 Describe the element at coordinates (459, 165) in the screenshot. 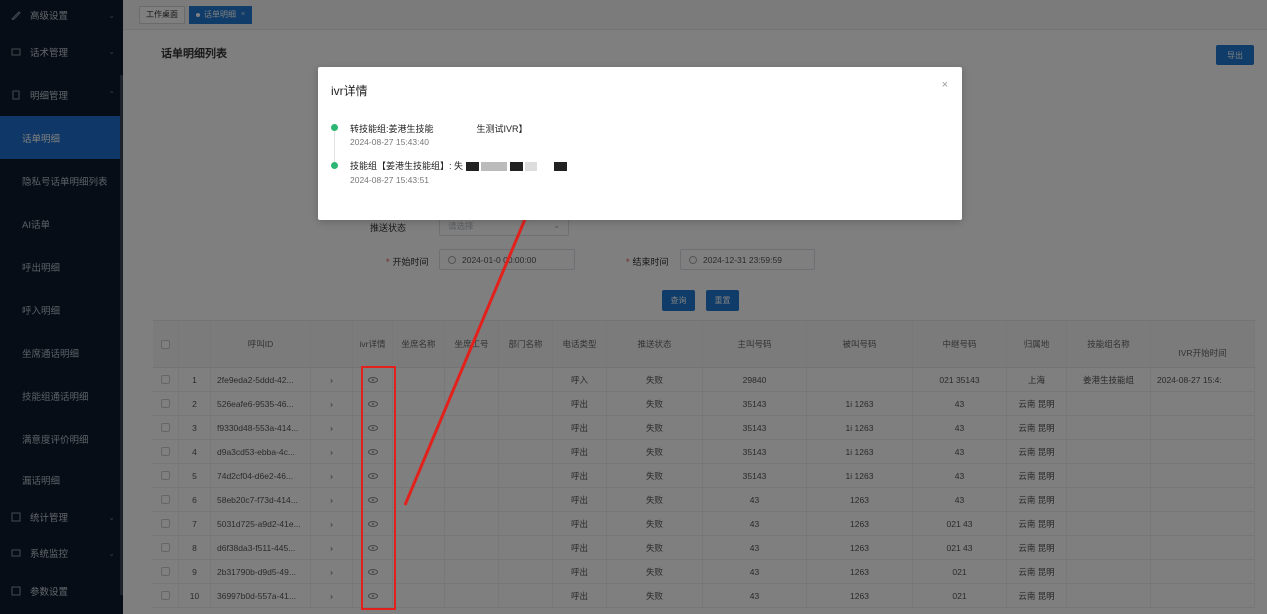

I see `timeline-event-text: 技能组【姜港生技能组】: 失` at that location.